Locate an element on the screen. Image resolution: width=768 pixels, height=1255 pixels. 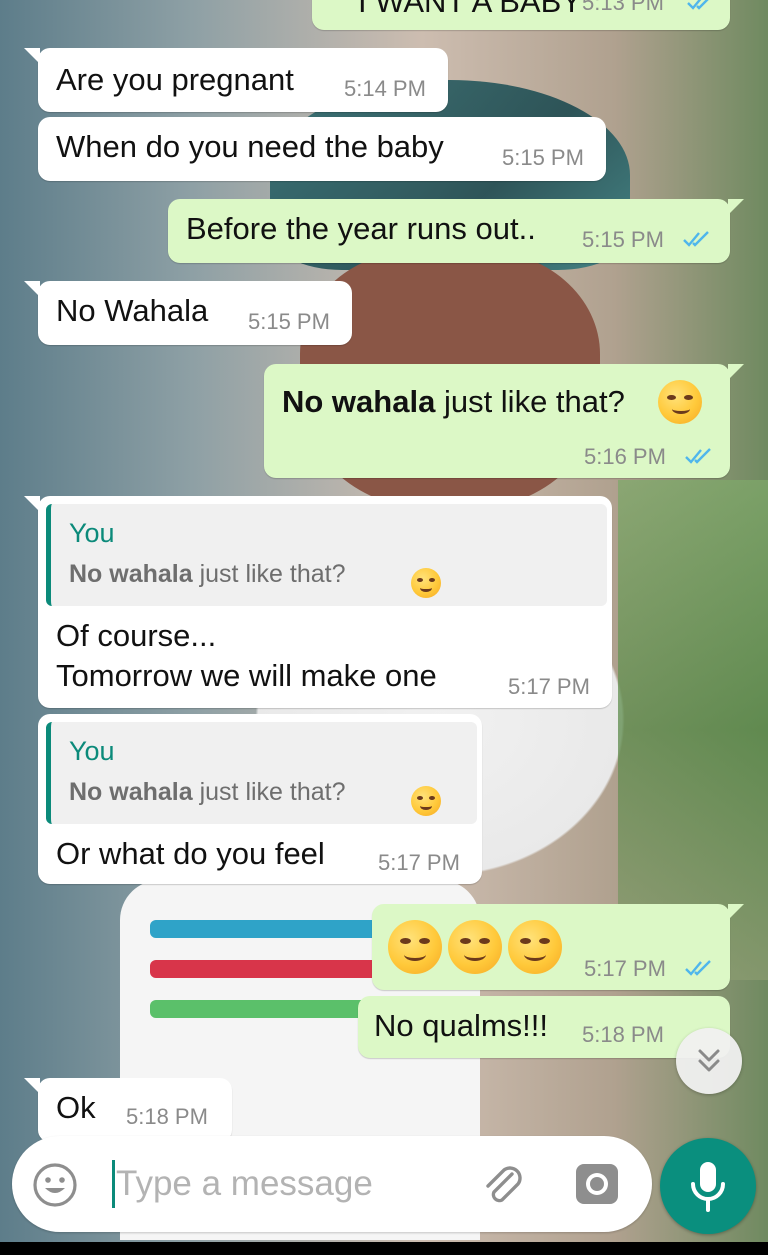
message-input is located at coordinates (292, 1184).